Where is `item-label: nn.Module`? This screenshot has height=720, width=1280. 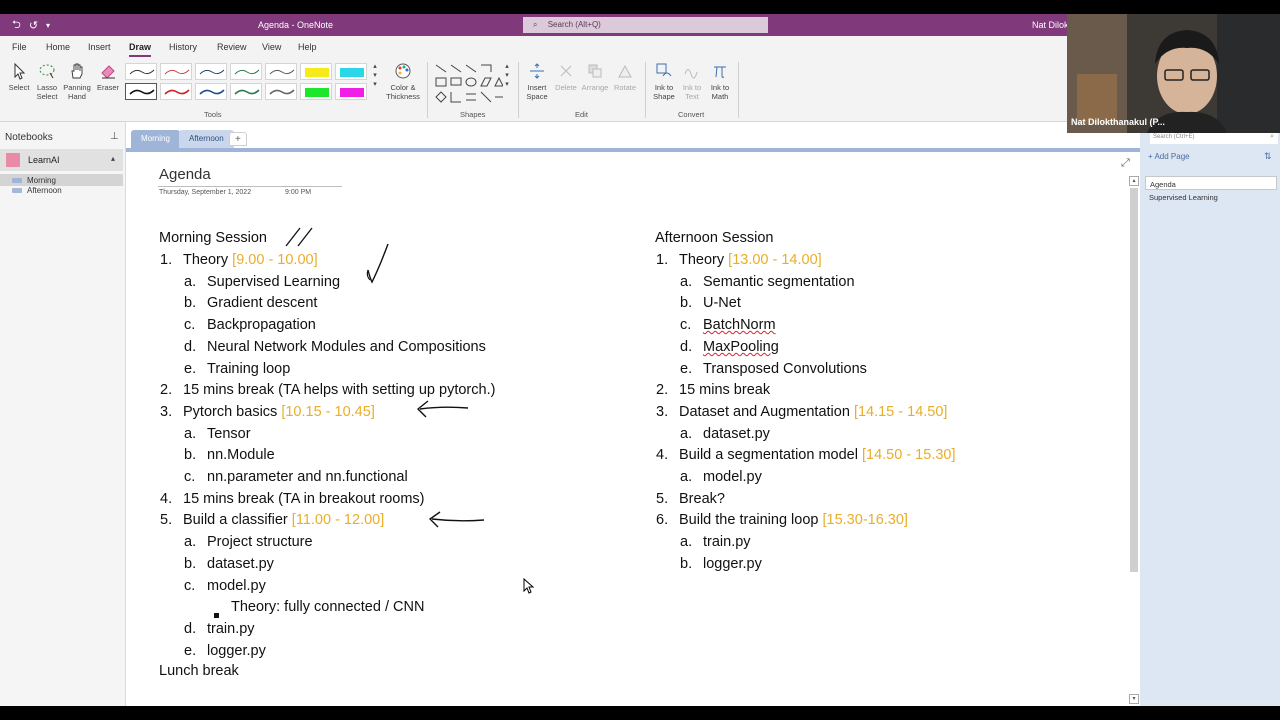
item-label: nn.Module is located at coordinates (241, 455).